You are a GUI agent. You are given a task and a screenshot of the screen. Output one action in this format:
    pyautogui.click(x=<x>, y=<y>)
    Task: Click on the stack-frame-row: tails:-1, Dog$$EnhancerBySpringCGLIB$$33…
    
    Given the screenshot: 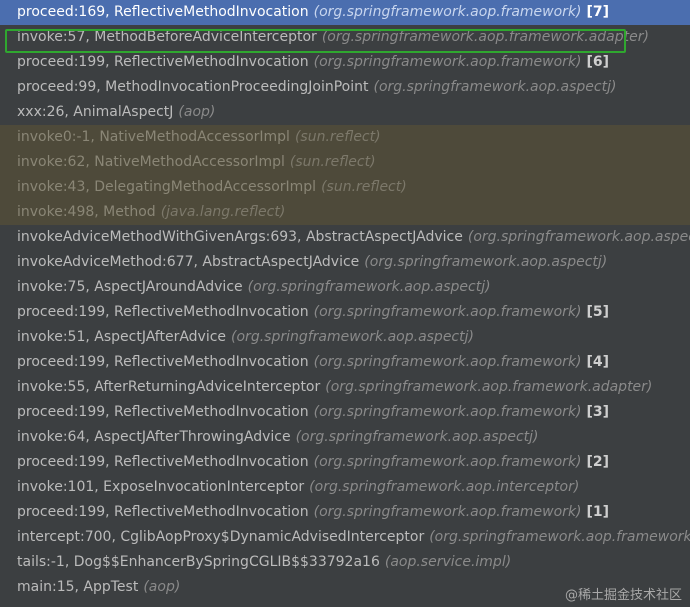 What is the action you would take?
    pyautogui.click(x=345, y=562)
    